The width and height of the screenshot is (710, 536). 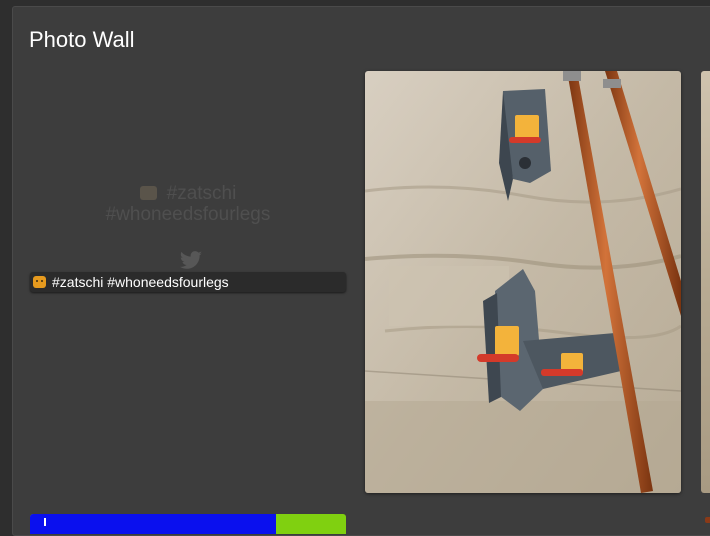 I want to click on progress-fill, so click(x=153, y=524).